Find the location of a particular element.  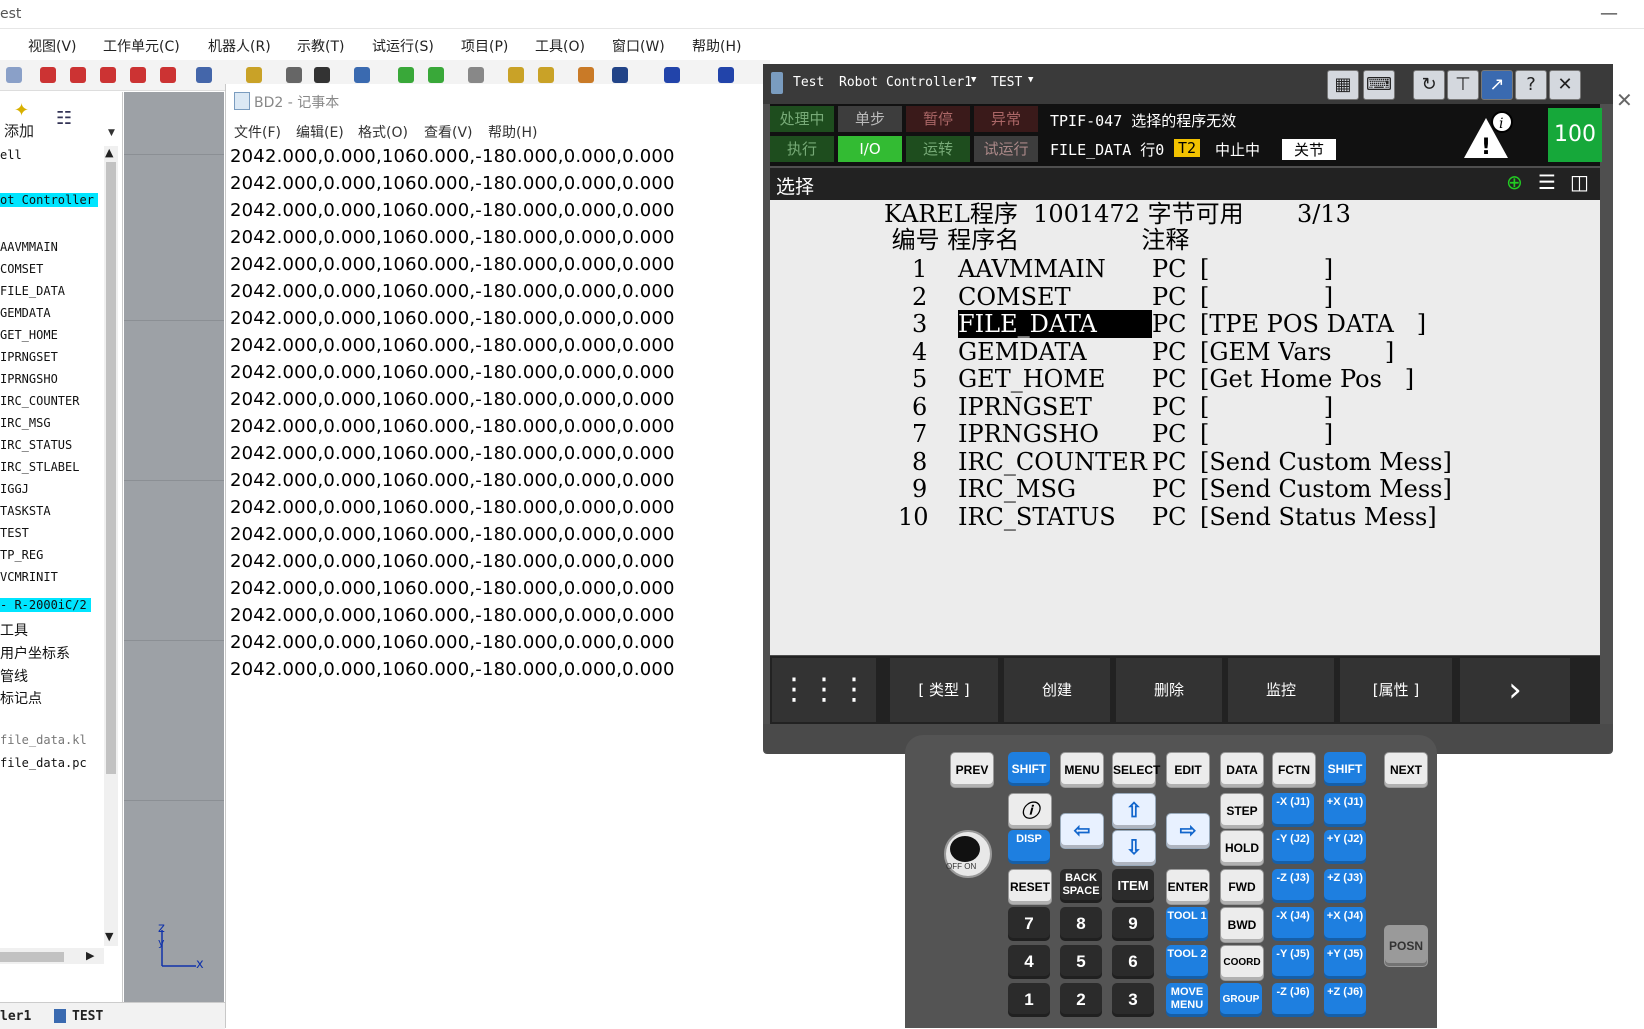

down-arrow-key: ⇩ is located at coordinates (1134, 848).